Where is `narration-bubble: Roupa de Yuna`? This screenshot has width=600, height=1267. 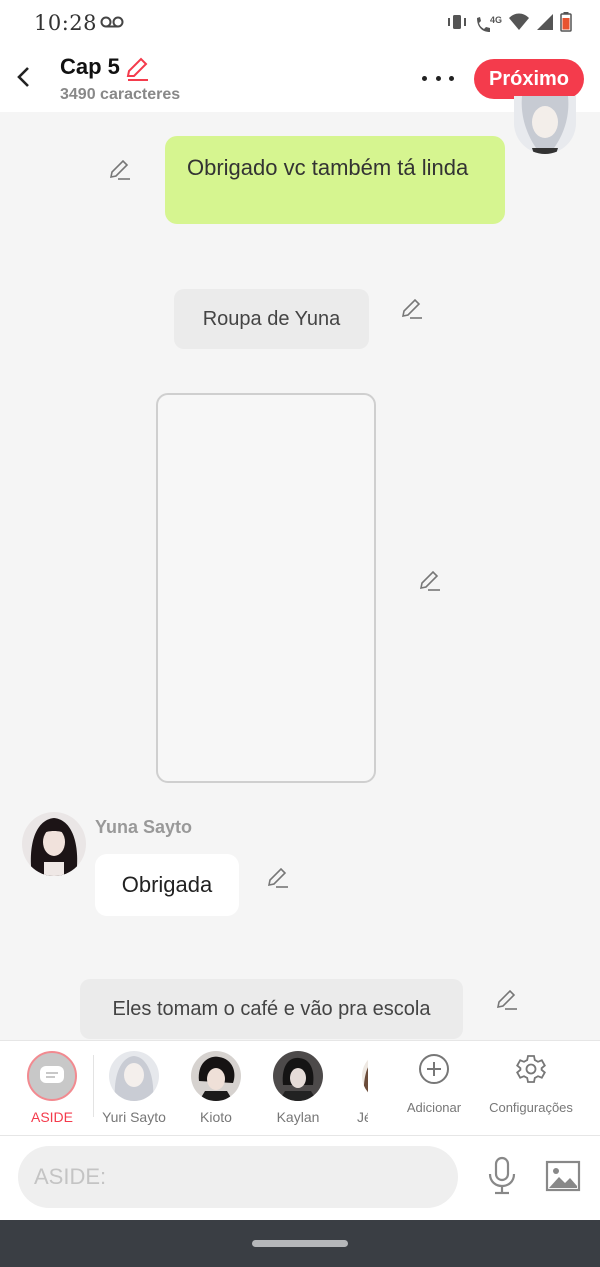
narration-bubble: Roupa de Yuna is located at coordinates (271, 319).